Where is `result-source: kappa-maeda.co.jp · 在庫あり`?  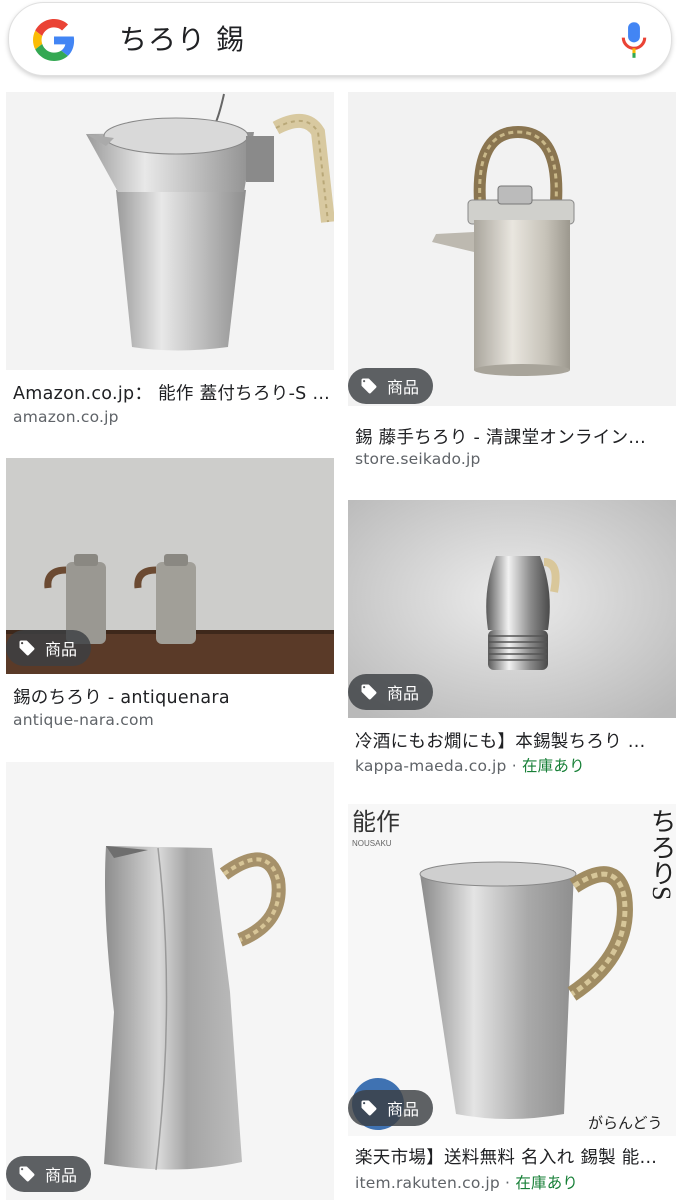
result-source: kappa-maeda.co.jp · 在庫あり is located at coordinates (470, 765).